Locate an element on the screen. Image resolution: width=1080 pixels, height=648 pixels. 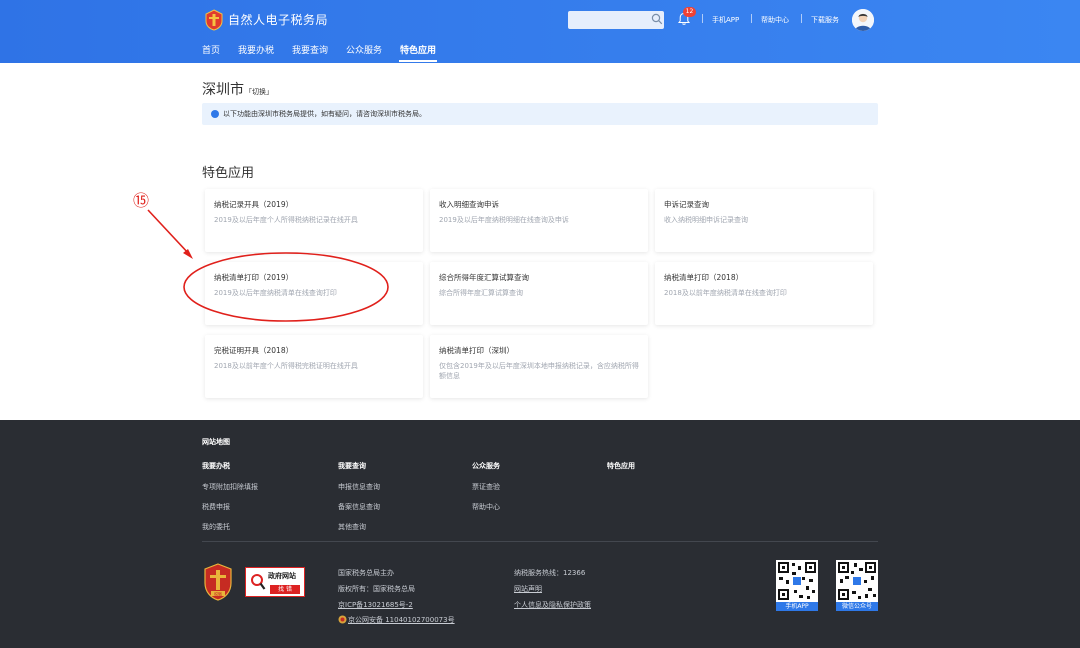
help-center-link: 帮助中心 is located at coordinates (775, 20).